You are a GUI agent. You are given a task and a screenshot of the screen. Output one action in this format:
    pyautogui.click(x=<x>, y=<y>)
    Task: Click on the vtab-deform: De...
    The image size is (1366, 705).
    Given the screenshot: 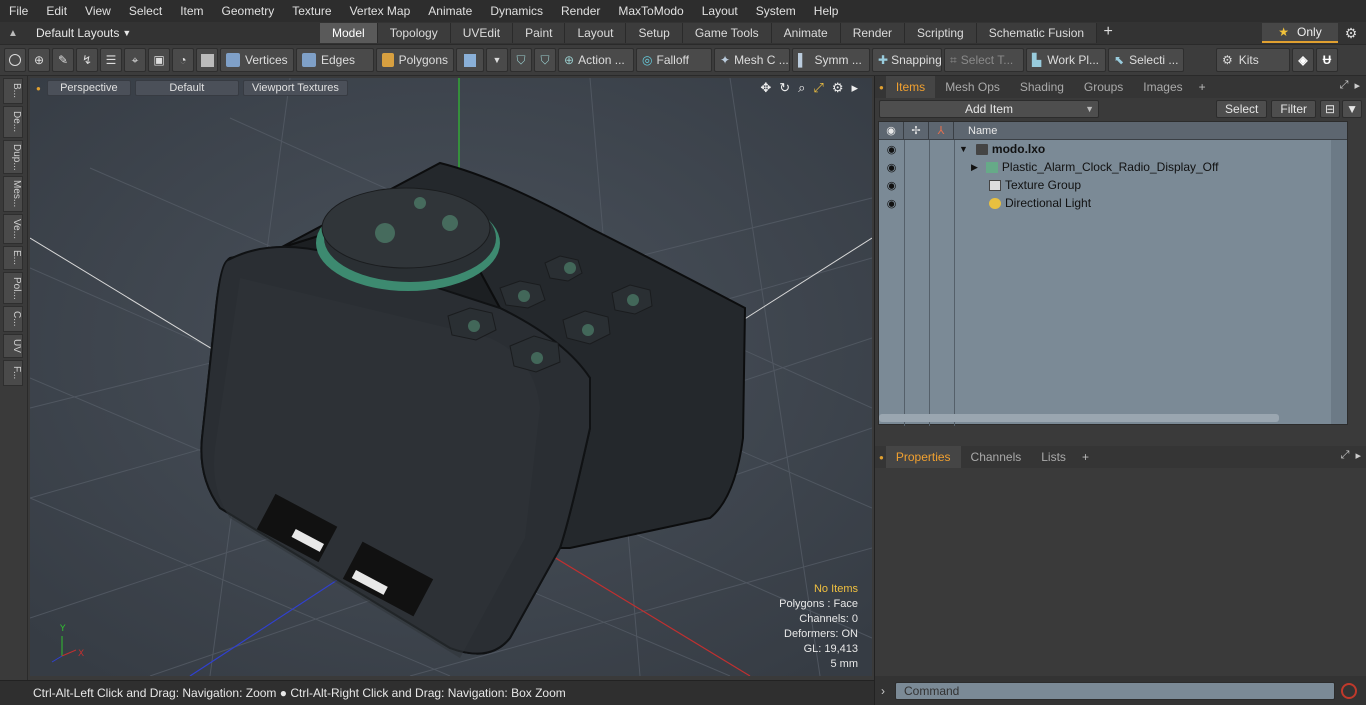 What is the action you would take?
    pyautogui.click(x=13, y=122)
    